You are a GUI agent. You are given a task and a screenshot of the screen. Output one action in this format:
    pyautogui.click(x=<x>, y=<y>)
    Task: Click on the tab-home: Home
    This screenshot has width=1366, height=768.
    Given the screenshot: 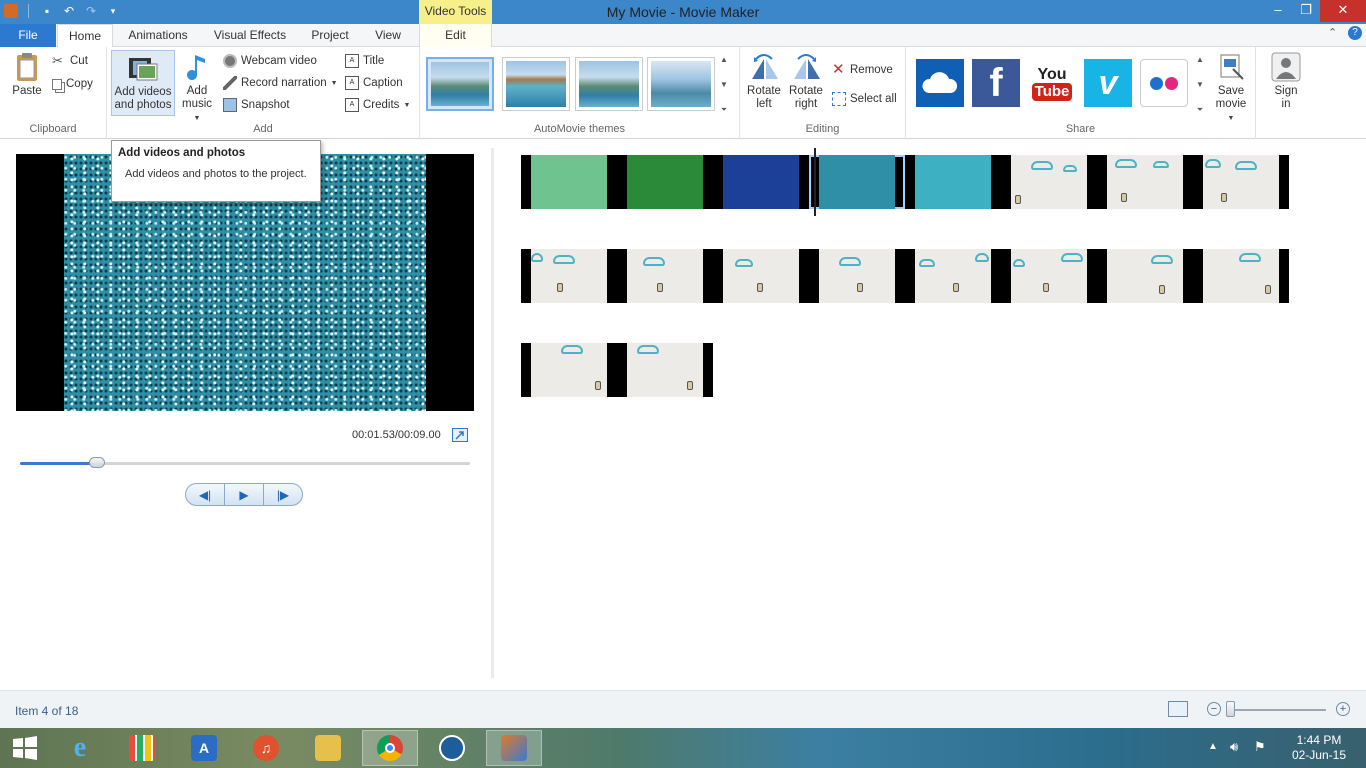 What is the action you would take?
    pyautogui.click(x=85, y=36)
    